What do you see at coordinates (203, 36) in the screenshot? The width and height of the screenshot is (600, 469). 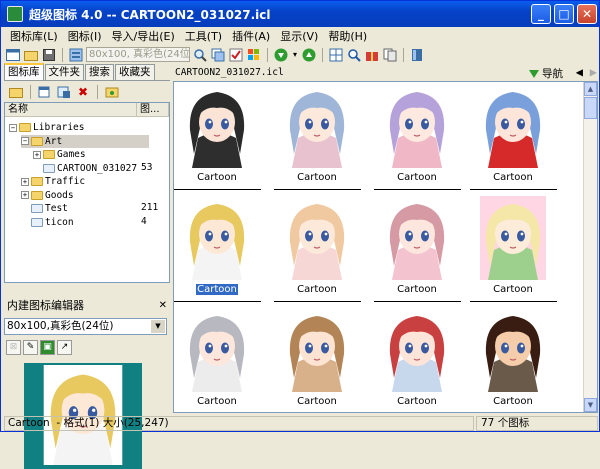 I see `menu-tools: 工具(T)` at bounding box center [203, 36].